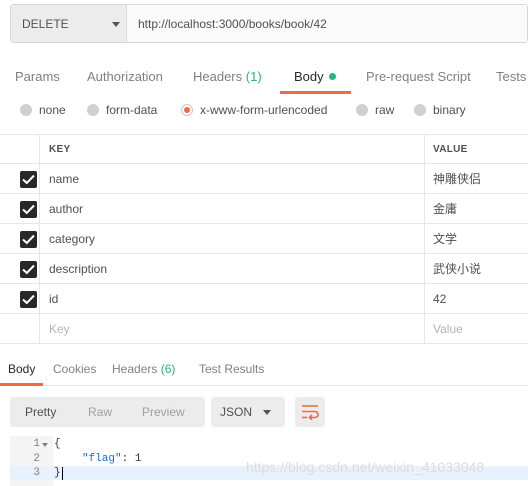  Describe the element at coordinates (327, 23) in the screenshot. I see `url-input` at that location.